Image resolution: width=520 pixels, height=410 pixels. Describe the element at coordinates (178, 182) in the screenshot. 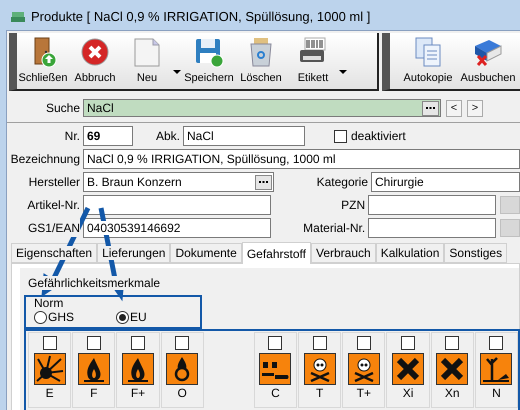

I see `manufacturer-field: B. Braun Konzern` at that location.